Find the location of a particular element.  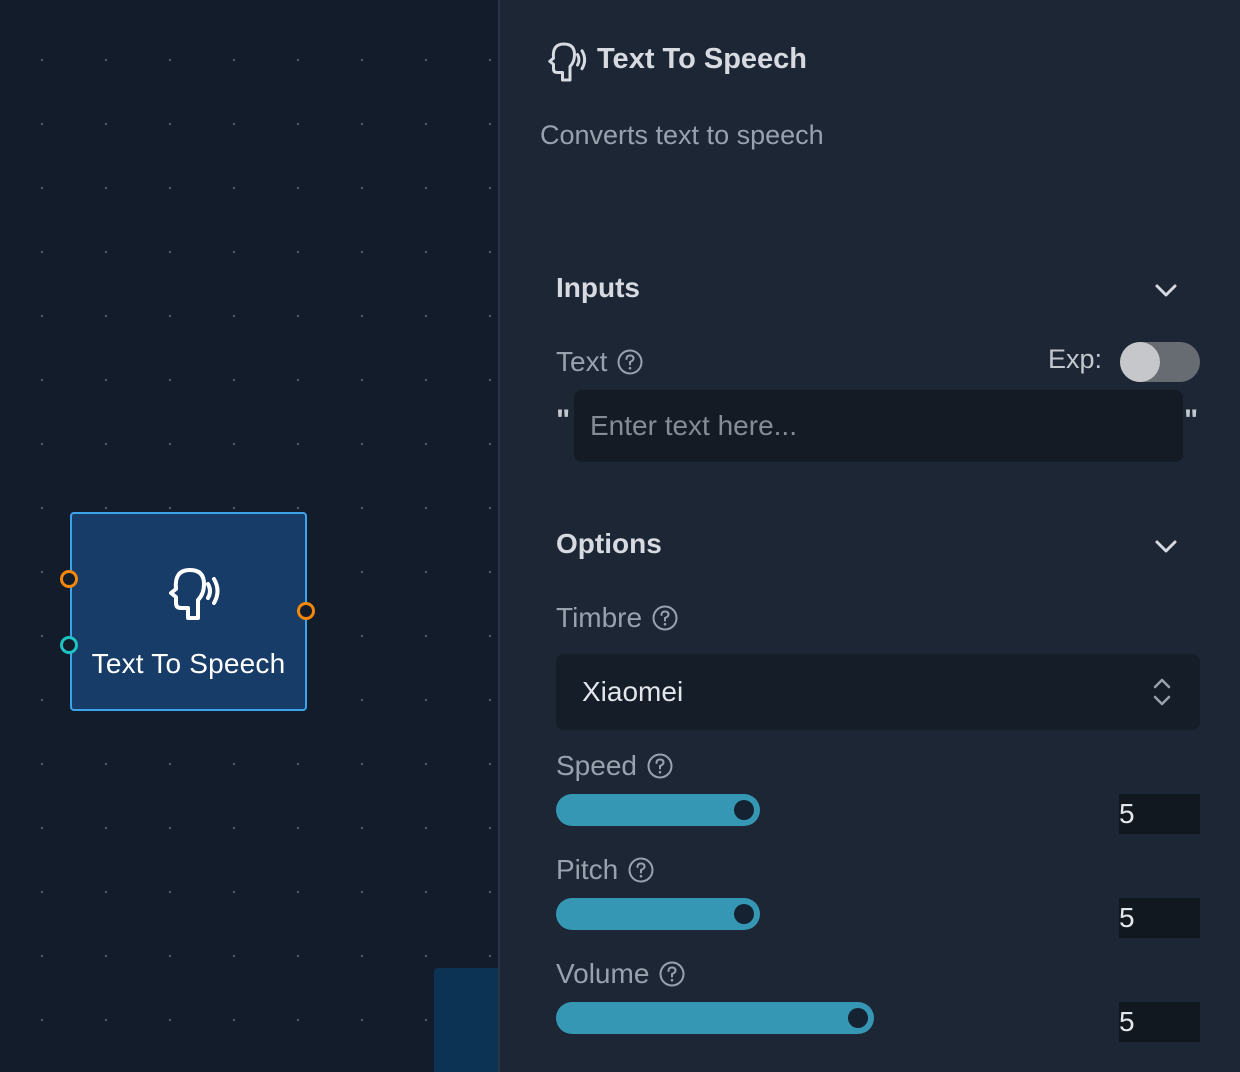

inputs-section-title: Inputs is located at coordinates (598, 287).